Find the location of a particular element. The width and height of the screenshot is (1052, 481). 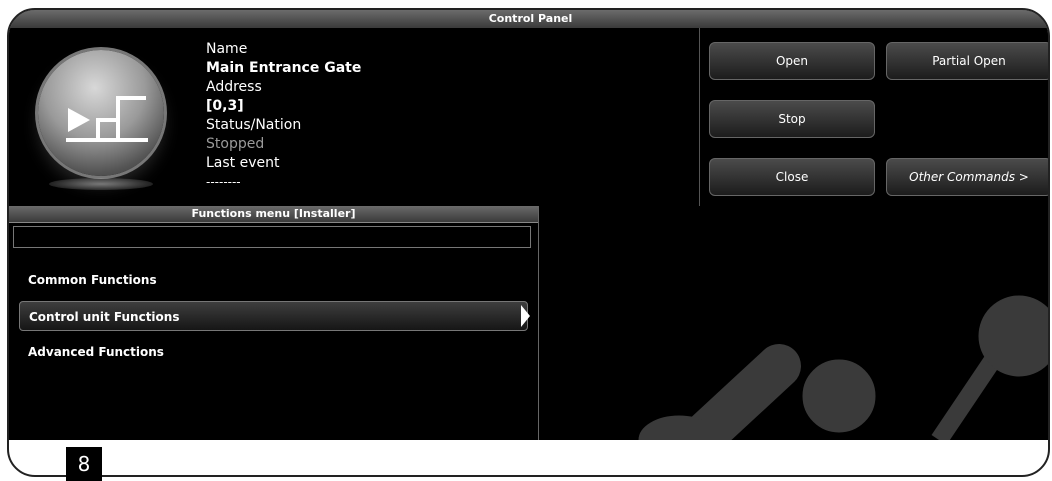

menu-item-advanced-functions: Advanced Functions is located at coordinates (273, 352).